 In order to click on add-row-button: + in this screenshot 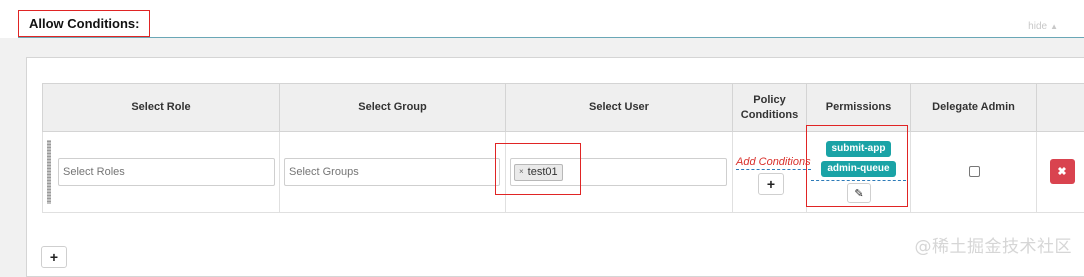, I will do `click(54, 257)`.